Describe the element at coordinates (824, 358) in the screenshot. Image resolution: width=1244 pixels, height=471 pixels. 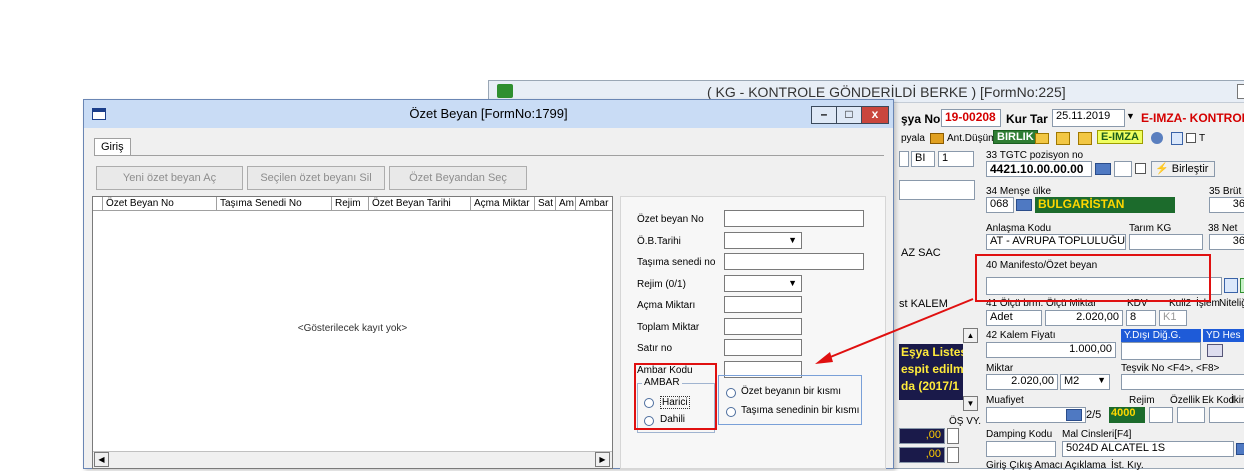
I see `arrow-head` at that location.